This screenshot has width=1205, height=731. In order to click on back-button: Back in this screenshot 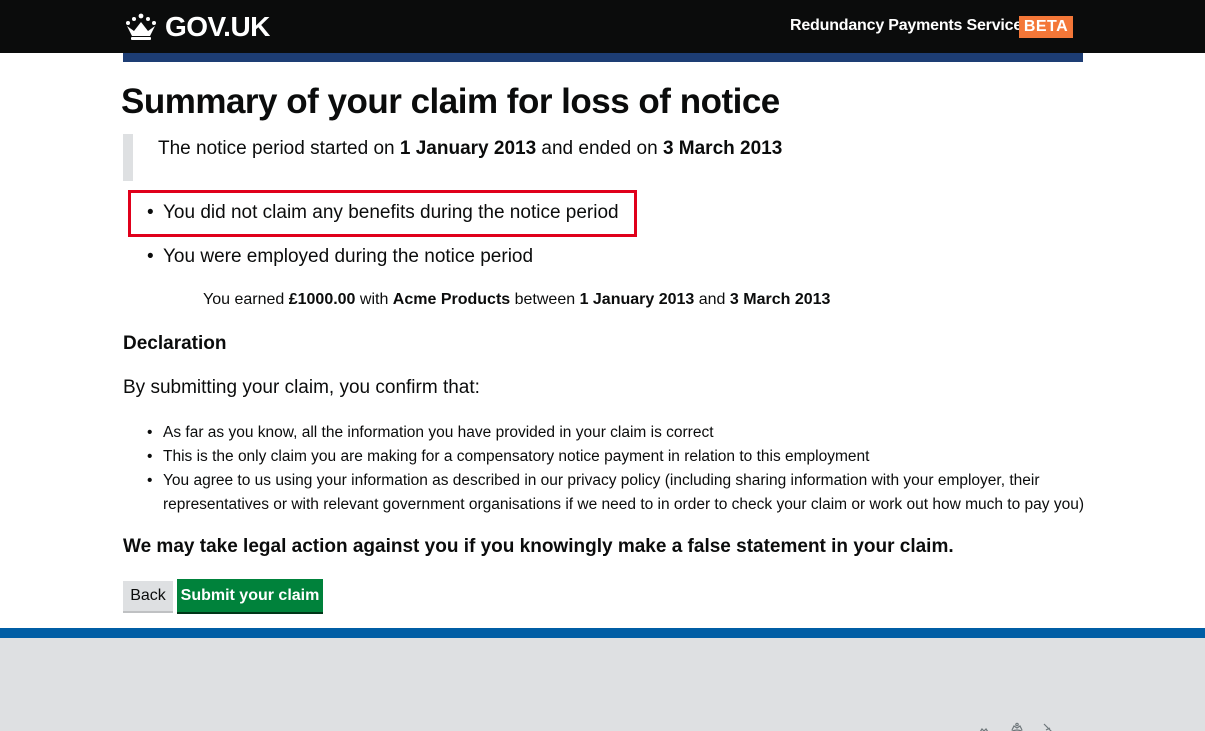, I will do `click(148, 597)`.